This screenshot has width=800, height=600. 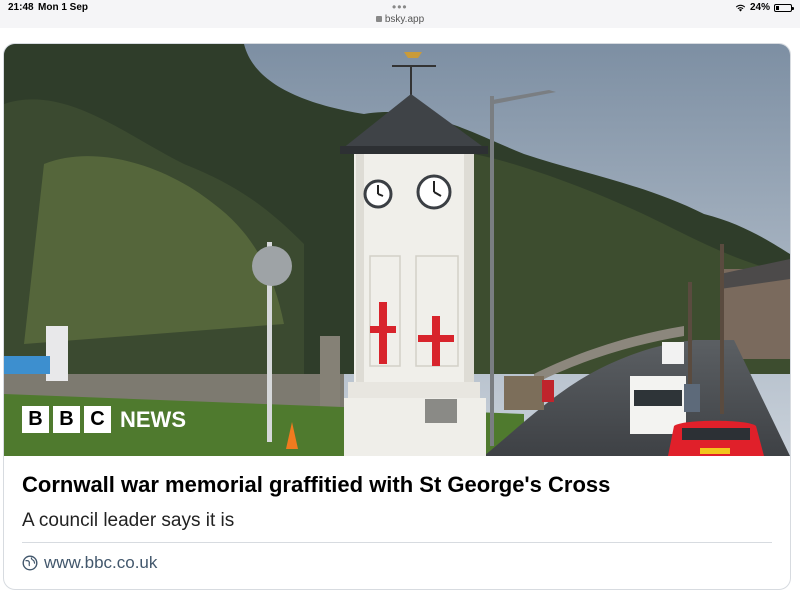 I want to click on wifi-icon, so click(x=740, y=8).